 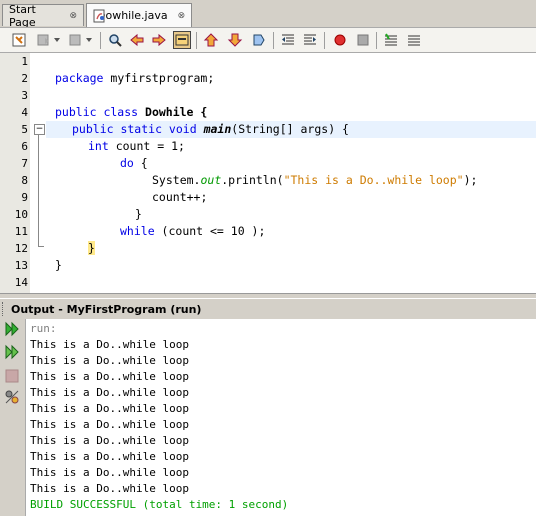 What do you see at coordinates (132, 15) in the screenshot?
I see `tab-label: Dowhile.java` at bounding box center [132, 15].